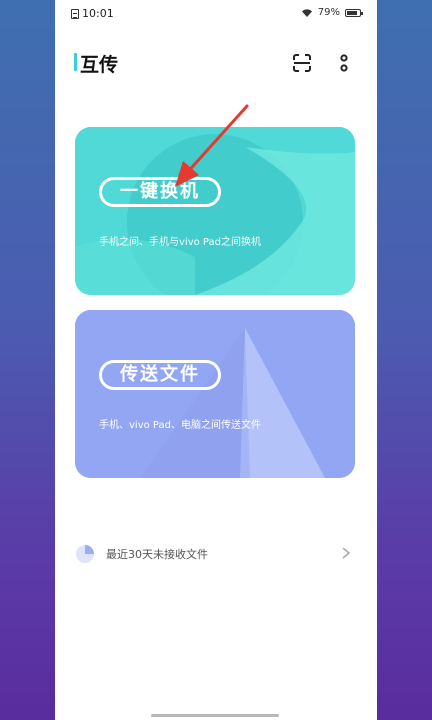 This screenshot has height=720, width=432. What do you see at coordinates (328, 12) in the screenshot?
I see `battery-percent: 79%` at bounding box center [328, 12].